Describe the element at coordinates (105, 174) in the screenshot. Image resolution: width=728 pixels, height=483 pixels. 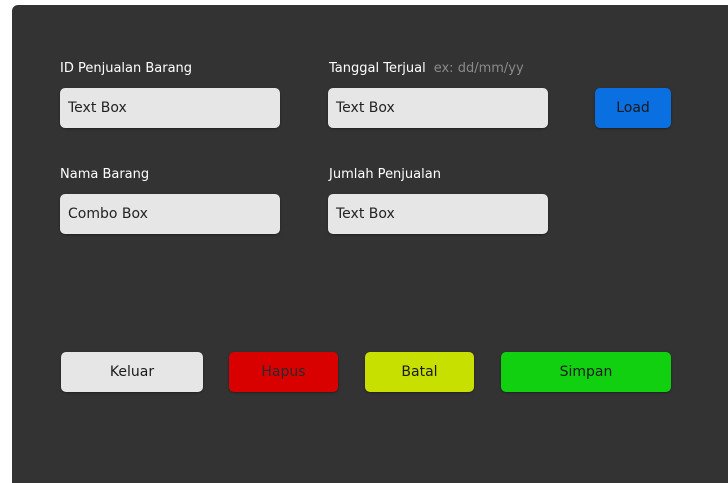
I see `nama-barang-label: Nama Barang` at that location.